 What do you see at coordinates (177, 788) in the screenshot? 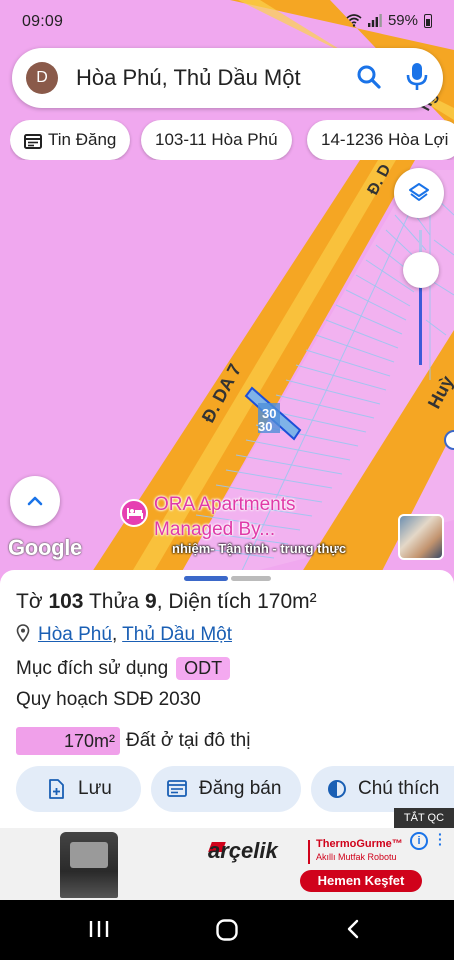
I see `listing-icon` at bounding box center [177, 788].